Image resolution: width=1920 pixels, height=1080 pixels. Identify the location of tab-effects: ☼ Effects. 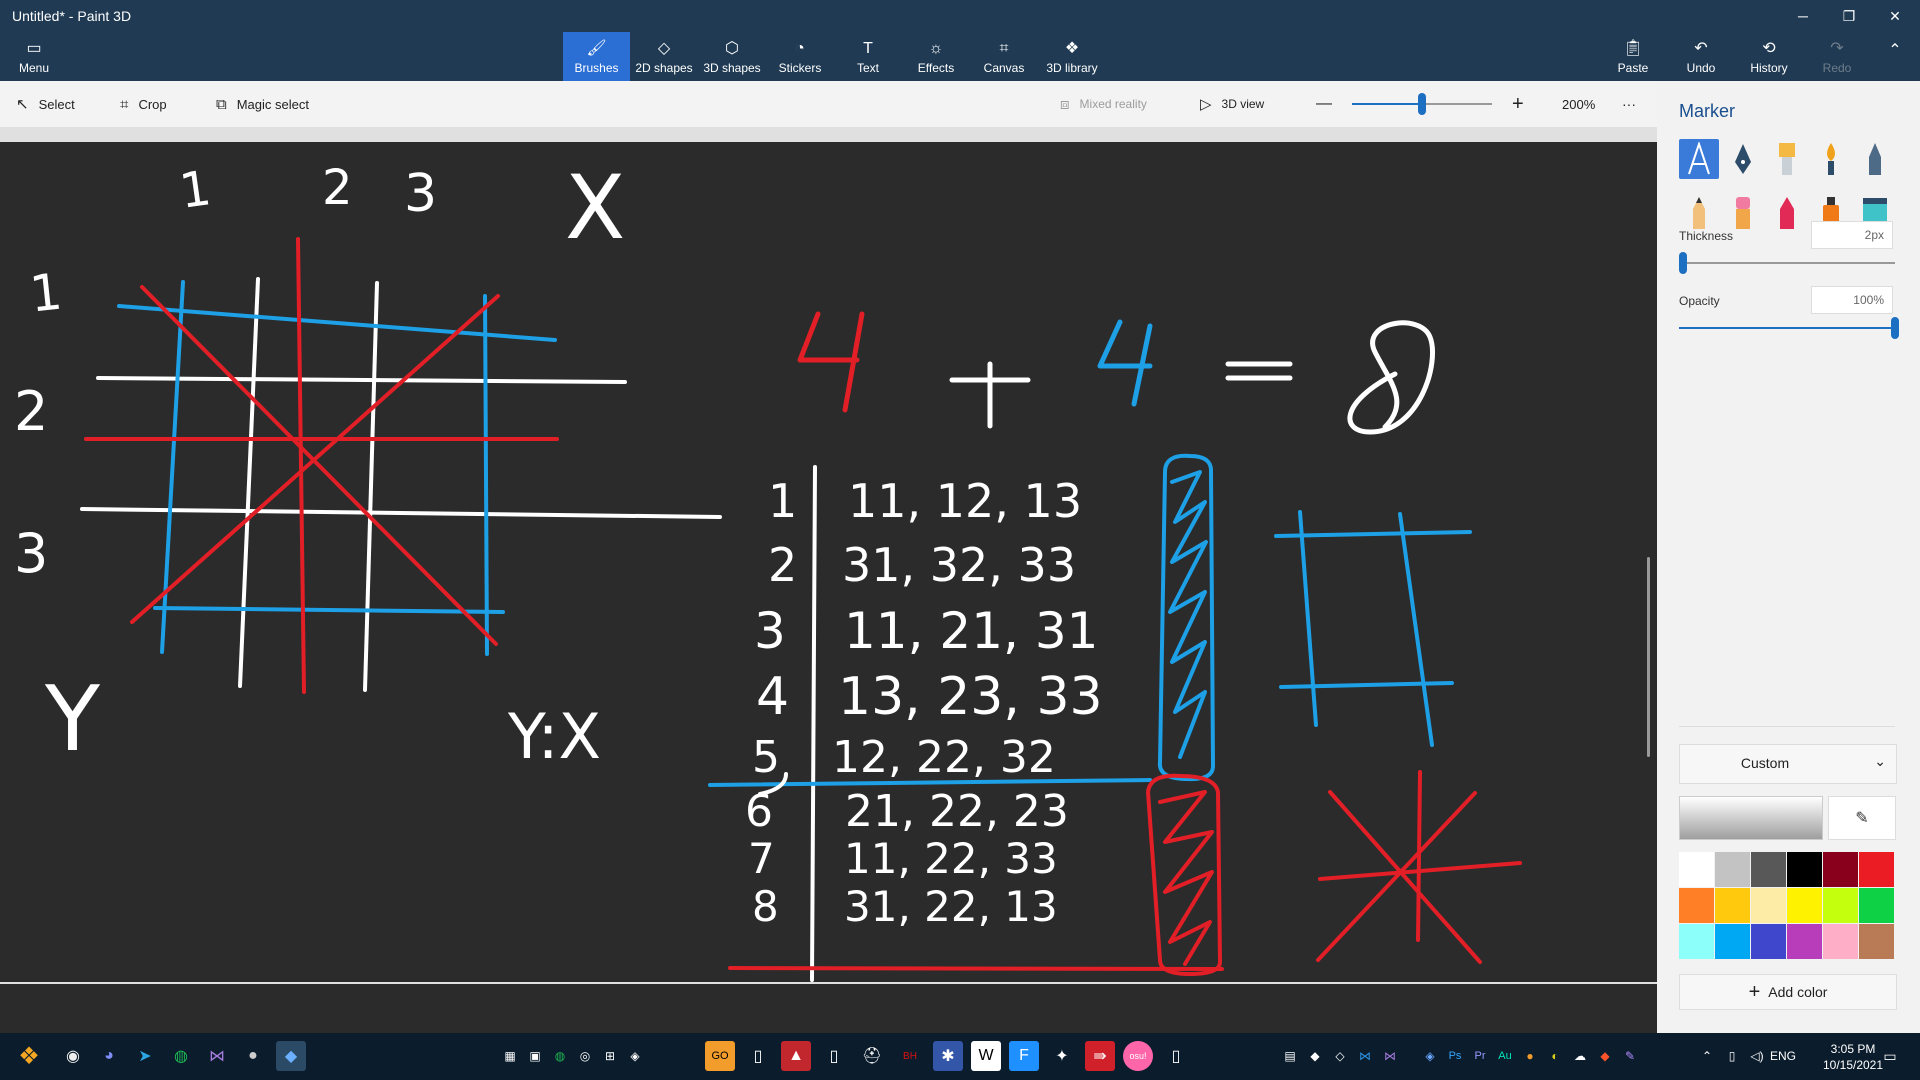
(936, 56).